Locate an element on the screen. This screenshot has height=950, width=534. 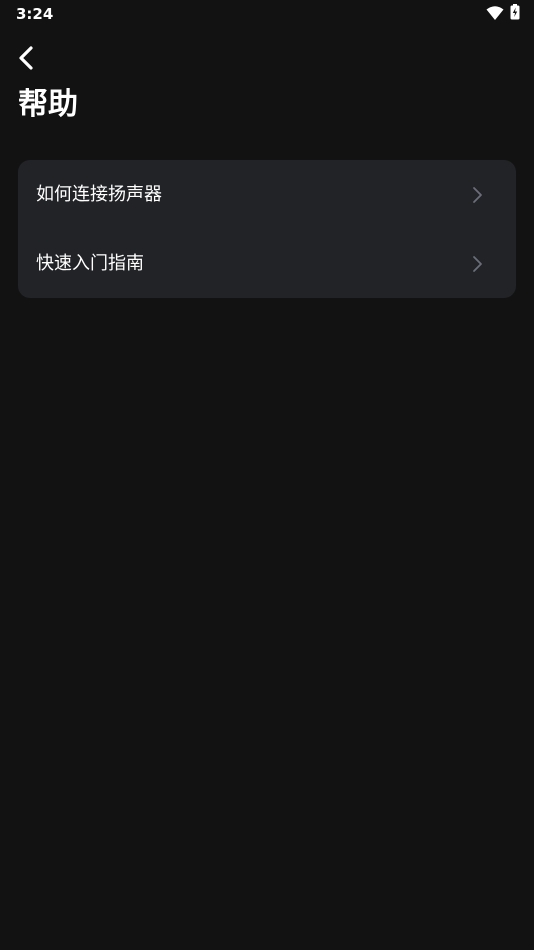
page-title: 帮助 is located at coordinates (48, 104).